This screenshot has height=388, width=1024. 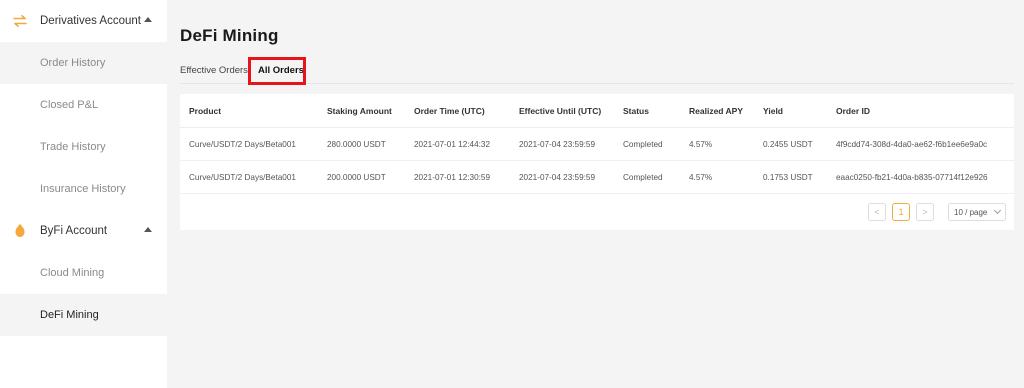 I want to click on column-header-product: Product, so click(x=205, y=110).